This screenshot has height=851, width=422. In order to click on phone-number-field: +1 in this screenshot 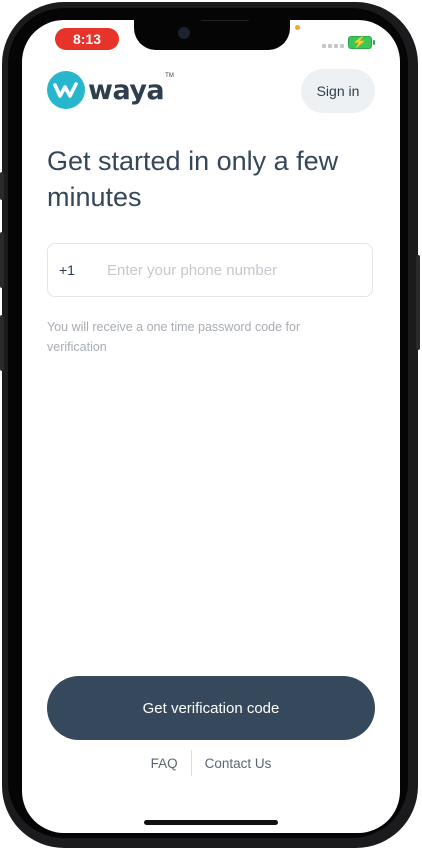, I will do `click(210, 270)`.